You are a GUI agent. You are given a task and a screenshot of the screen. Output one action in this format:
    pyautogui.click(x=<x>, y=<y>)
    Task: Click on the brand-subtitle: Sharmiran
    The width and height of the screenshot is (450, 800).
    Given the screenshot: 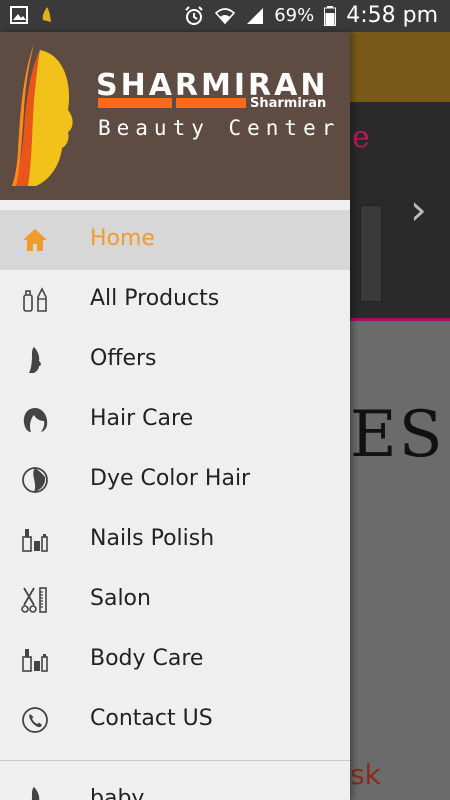 What is the action you would take?
    pyautogui.click(x=288, y=103)
    